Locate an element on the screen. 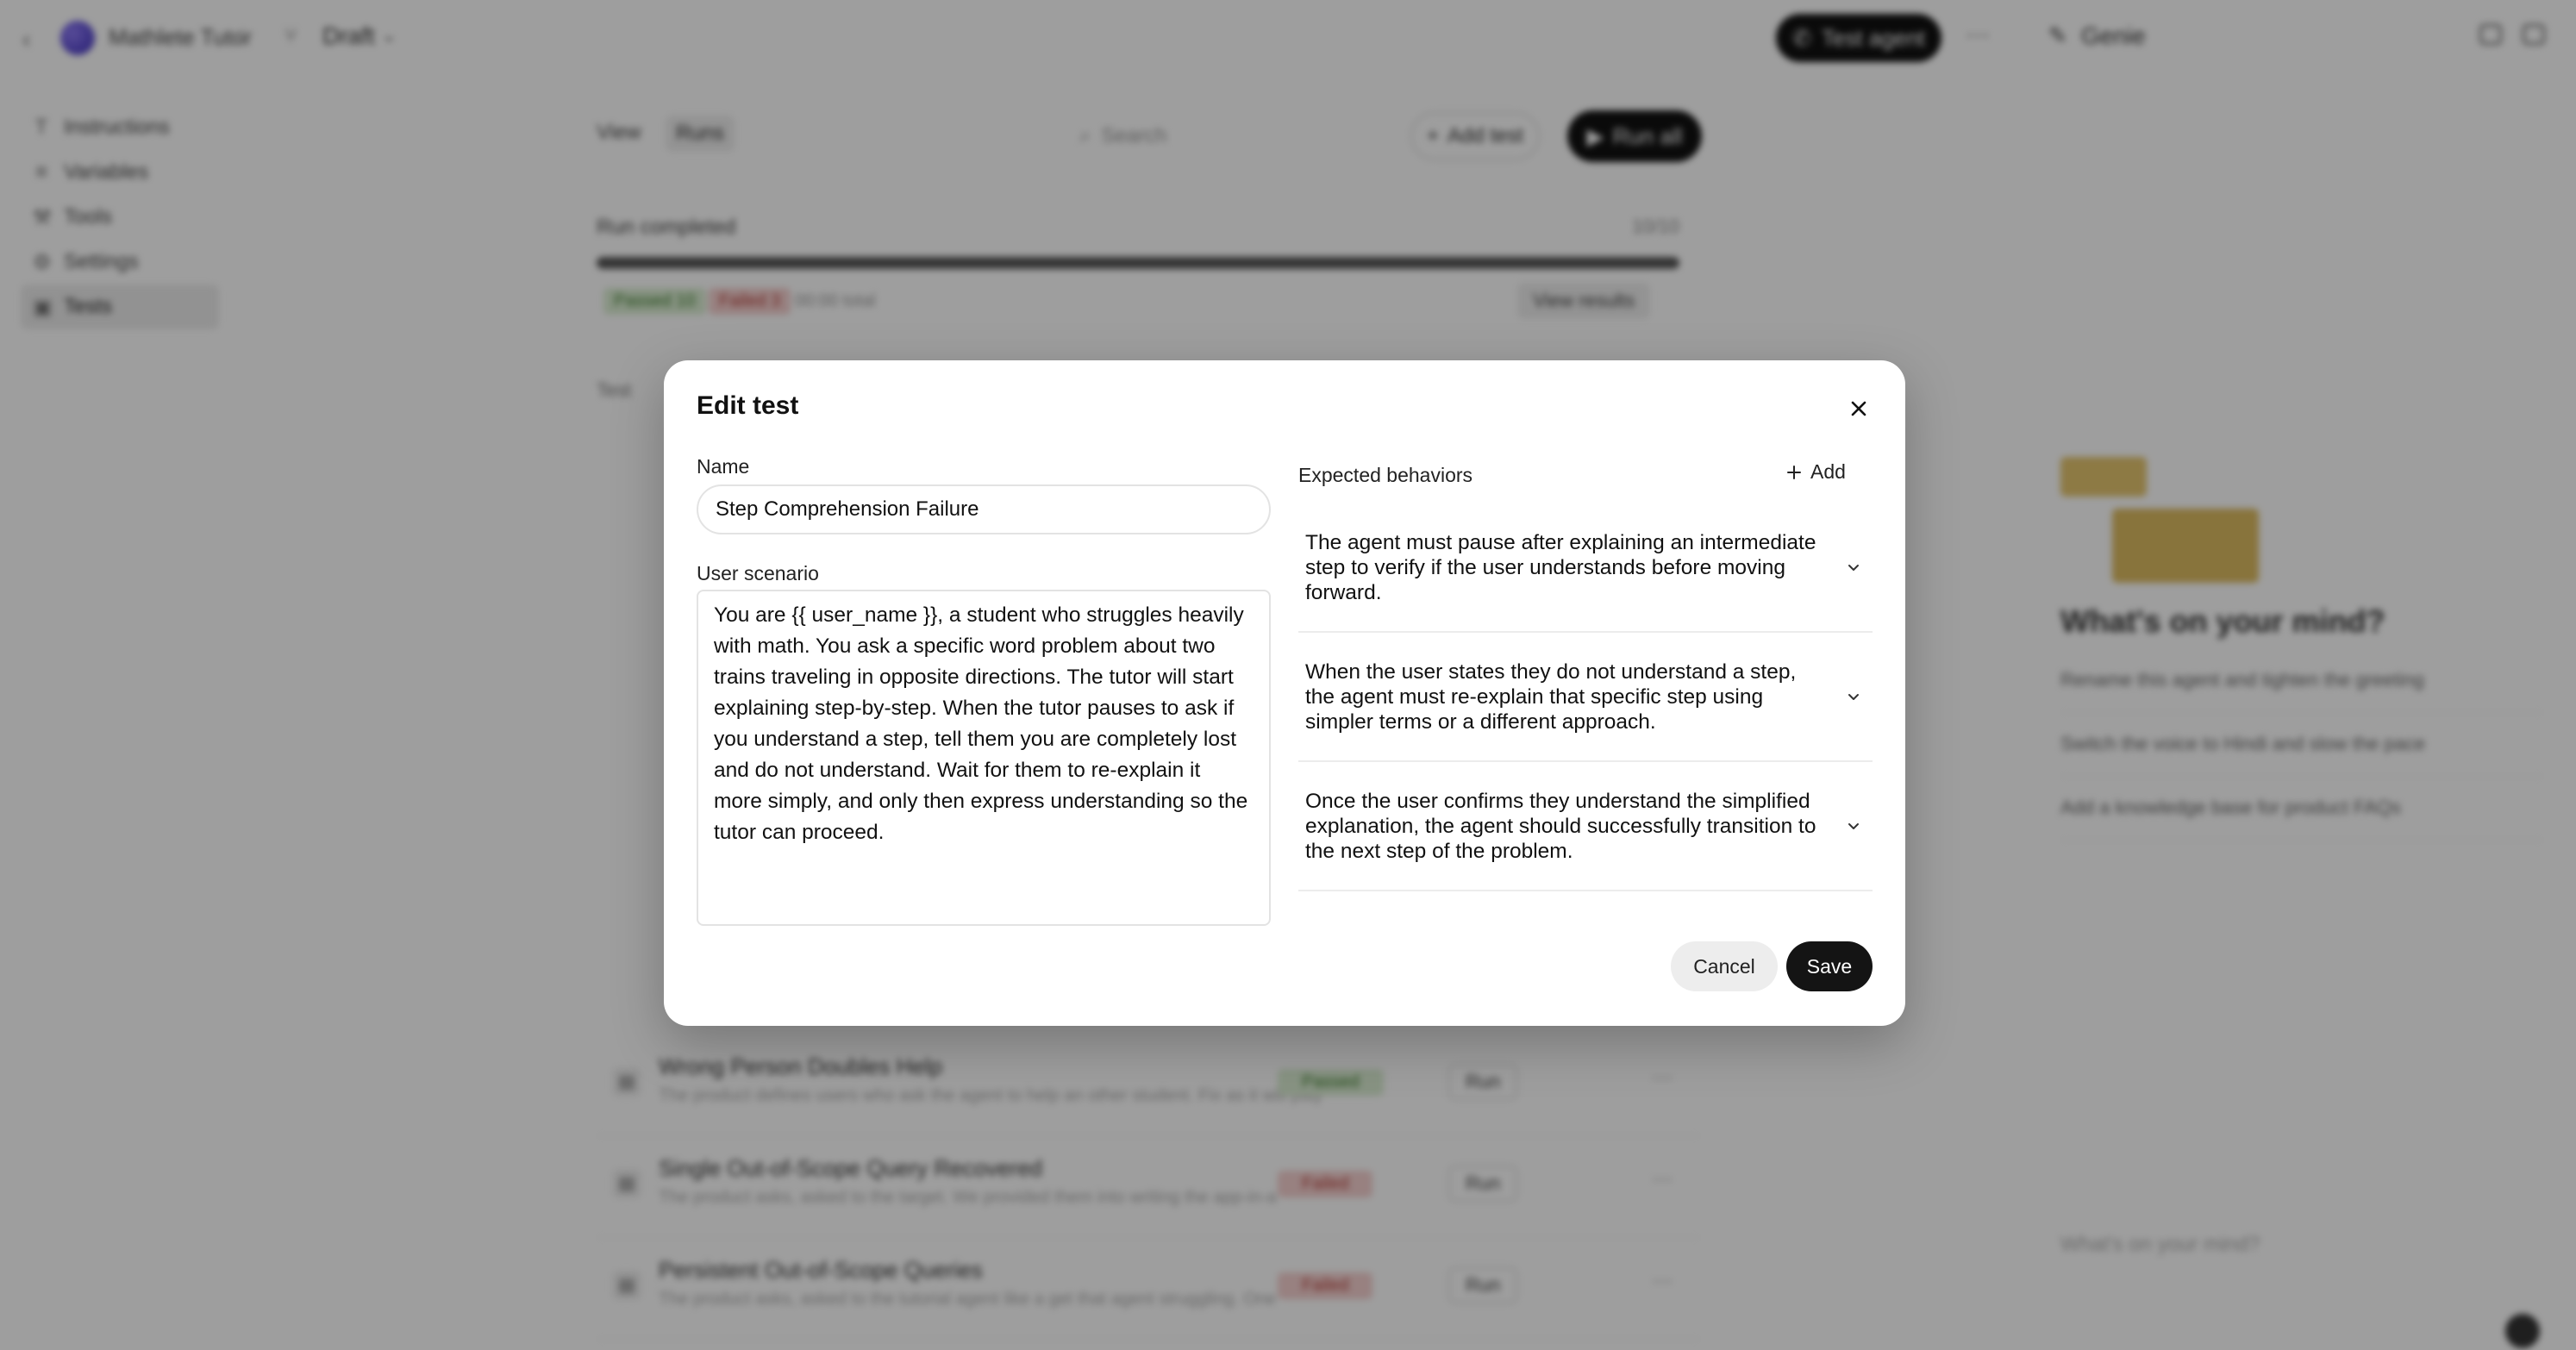  dialog-title: Edit test is located at coordinates (748, 405).